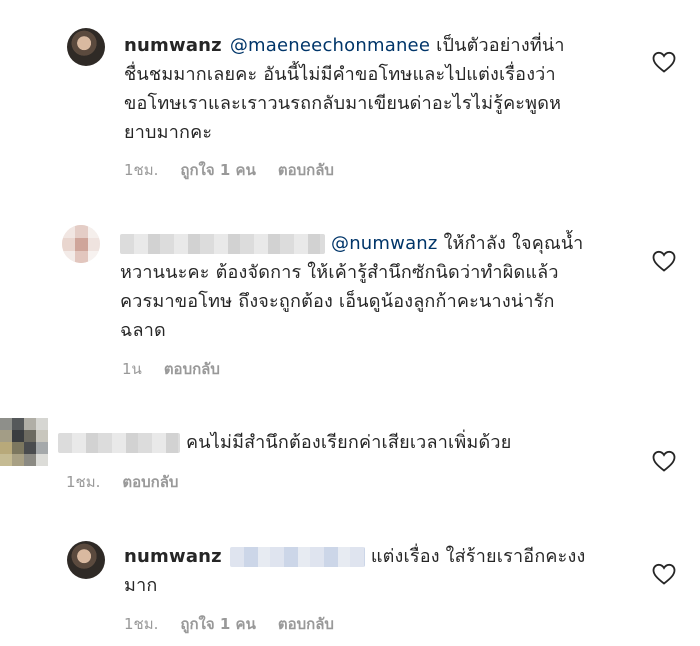 Image resolution: width=700 pixels, height=646 pixels. What do you see at coordinates (143, 330) in the screenshot?
I see `comment-line: ฉลาด` at bounding box center [143, 330].